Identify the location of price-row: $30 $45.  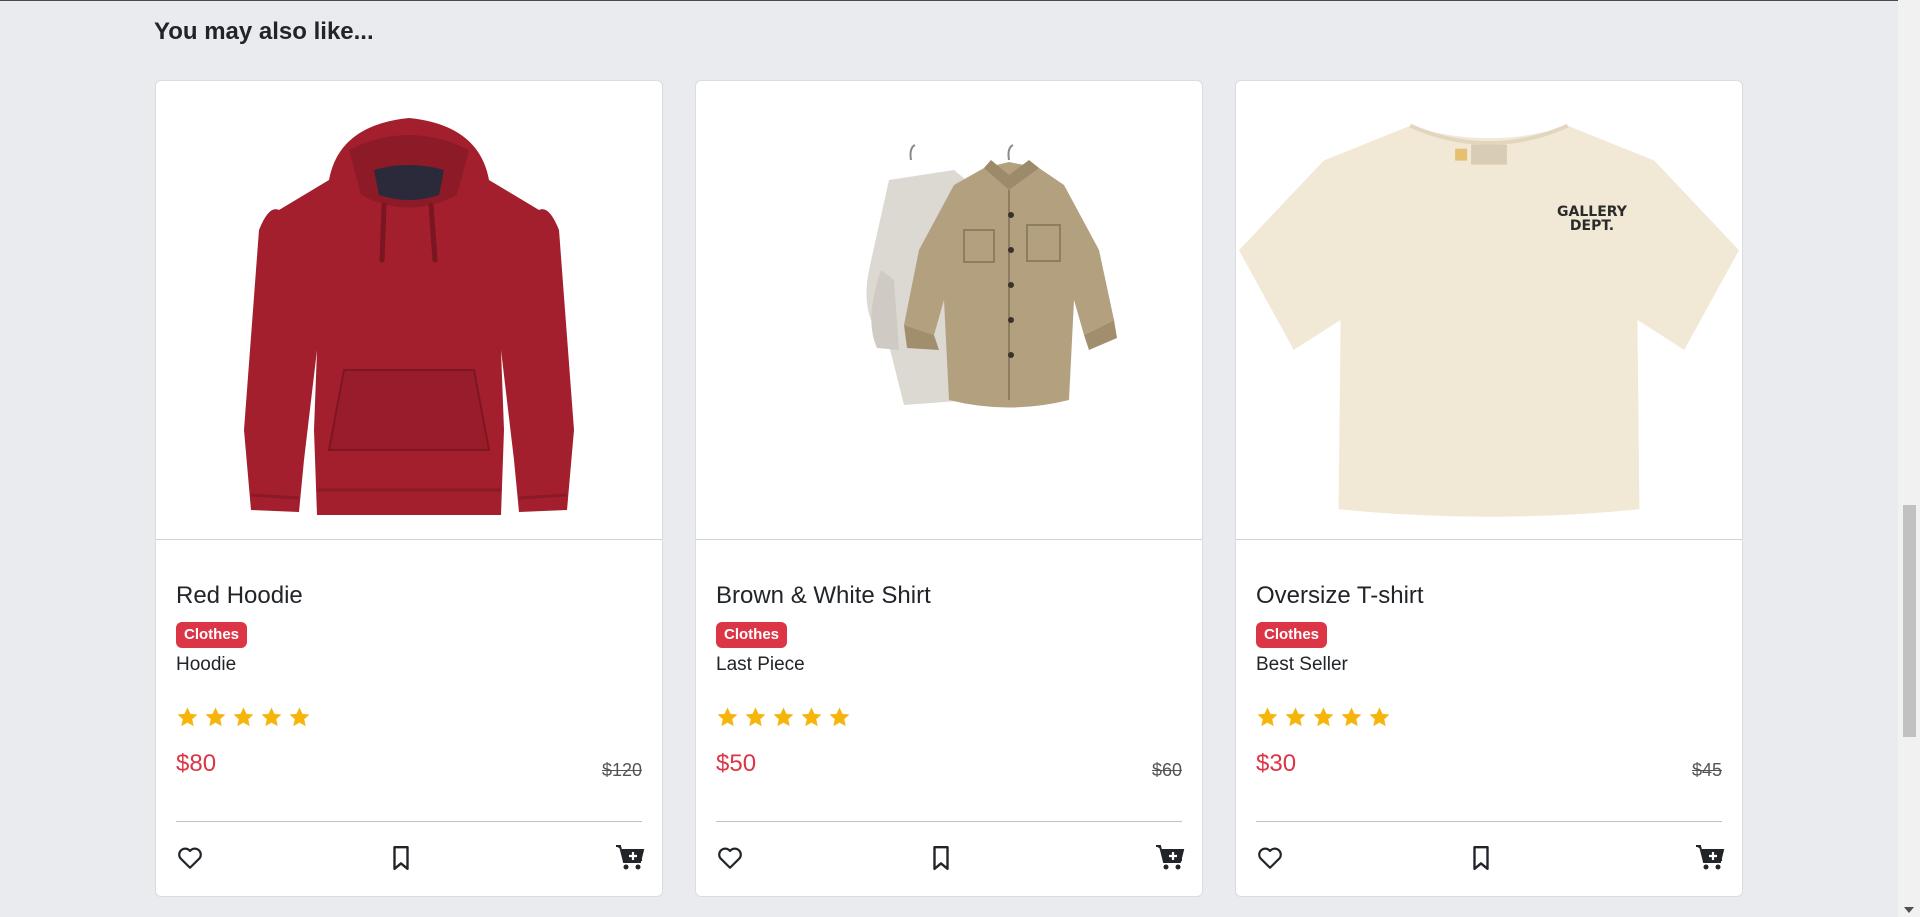
(1489, 766).